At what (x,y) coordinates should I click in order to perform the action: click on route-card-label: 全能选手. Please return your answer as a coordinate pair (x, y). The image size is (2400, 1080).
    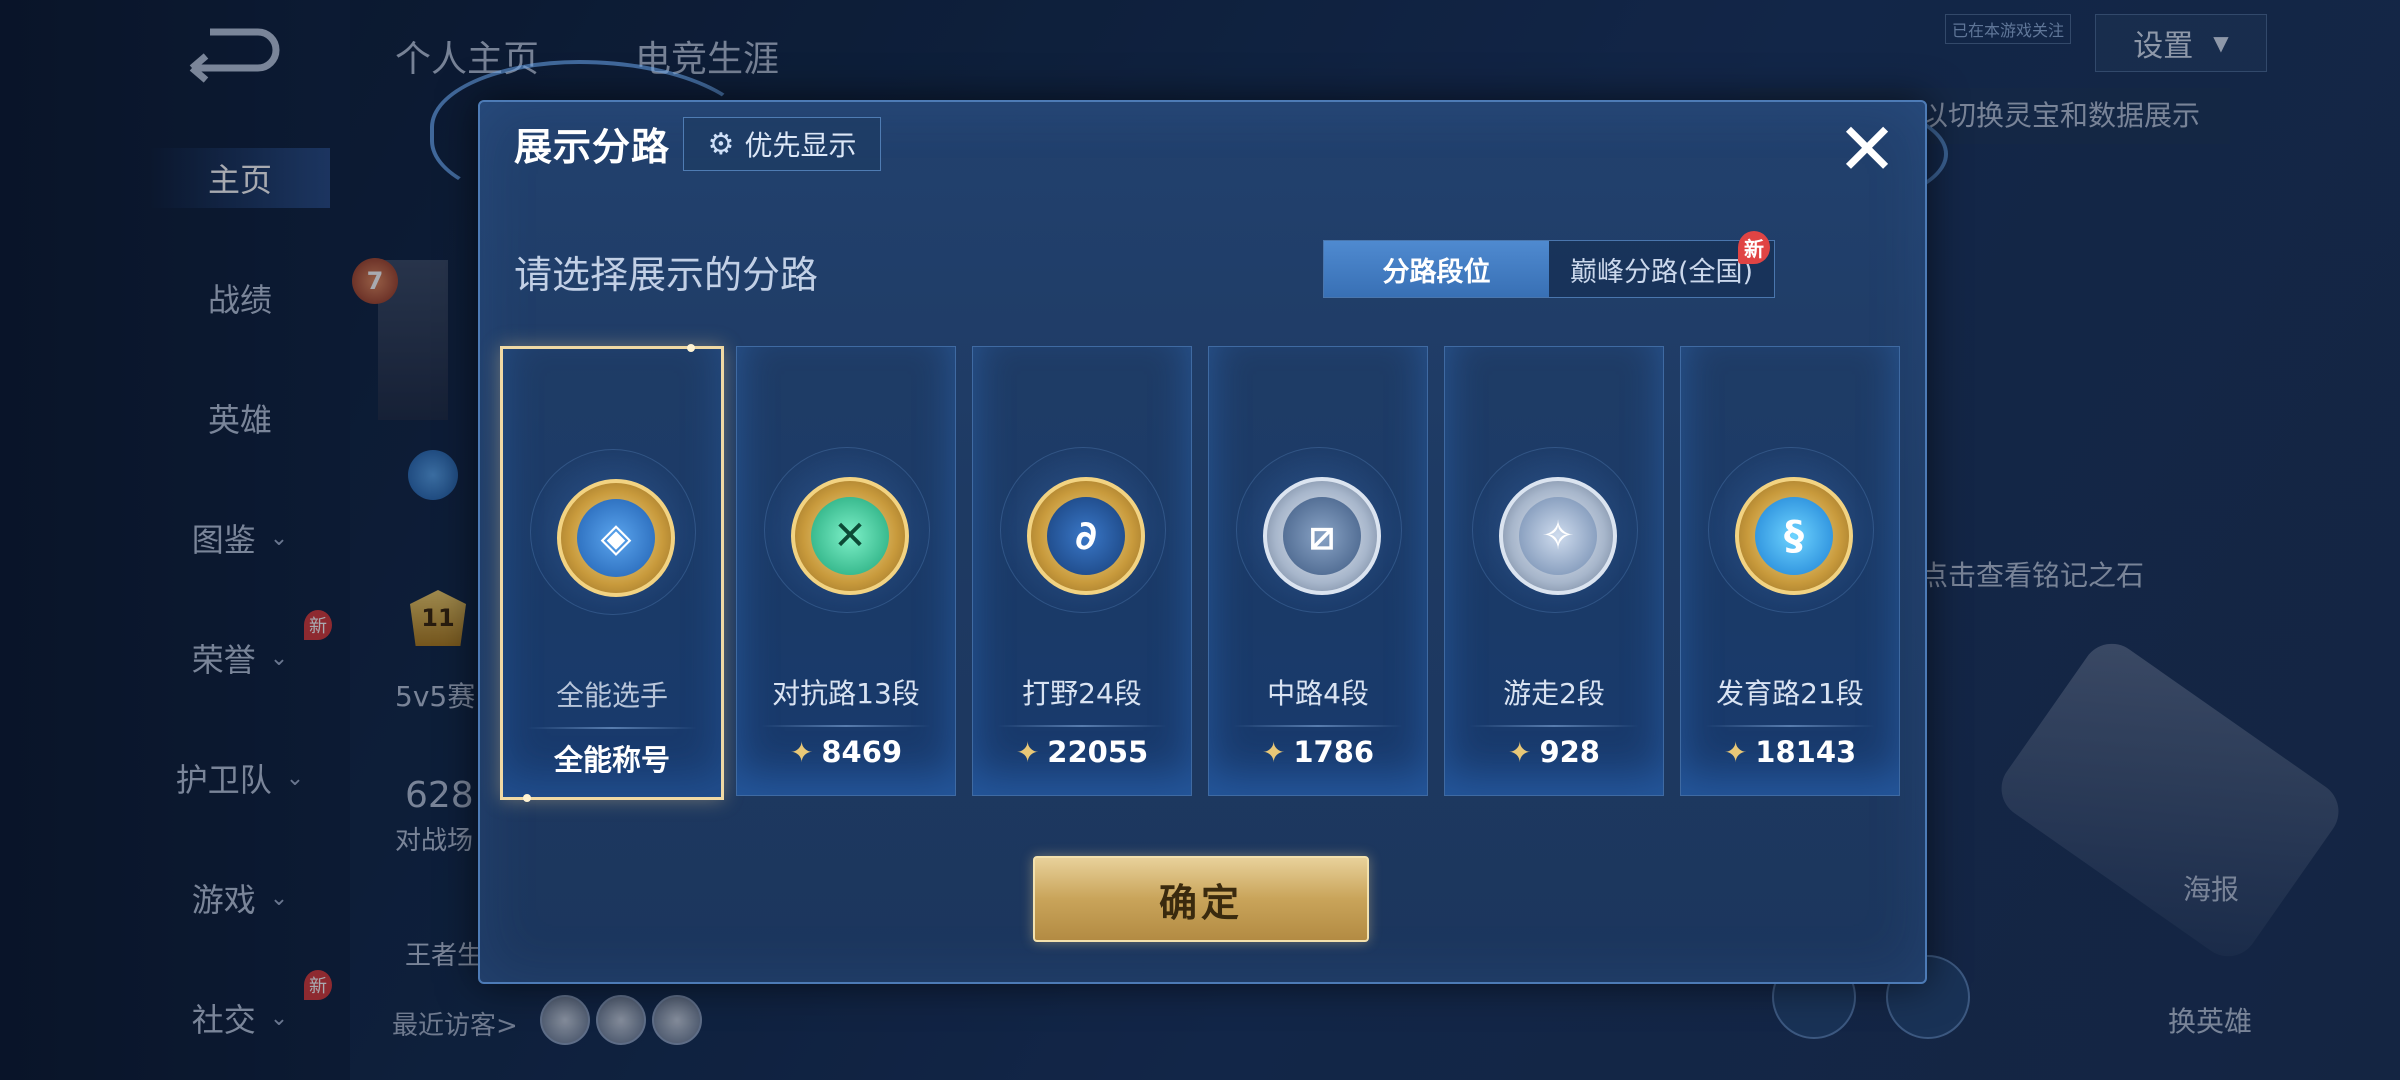
    Looking at the image, I should click on (611, 695).